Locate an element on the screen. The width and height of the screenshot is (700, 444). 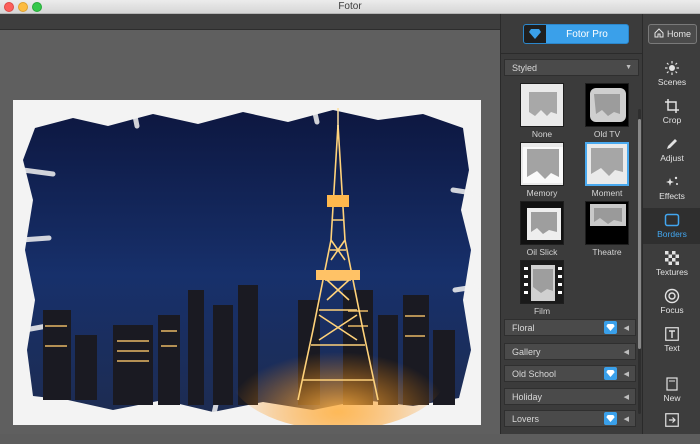
thumb-film: Film is located at coordinates (542, 288).